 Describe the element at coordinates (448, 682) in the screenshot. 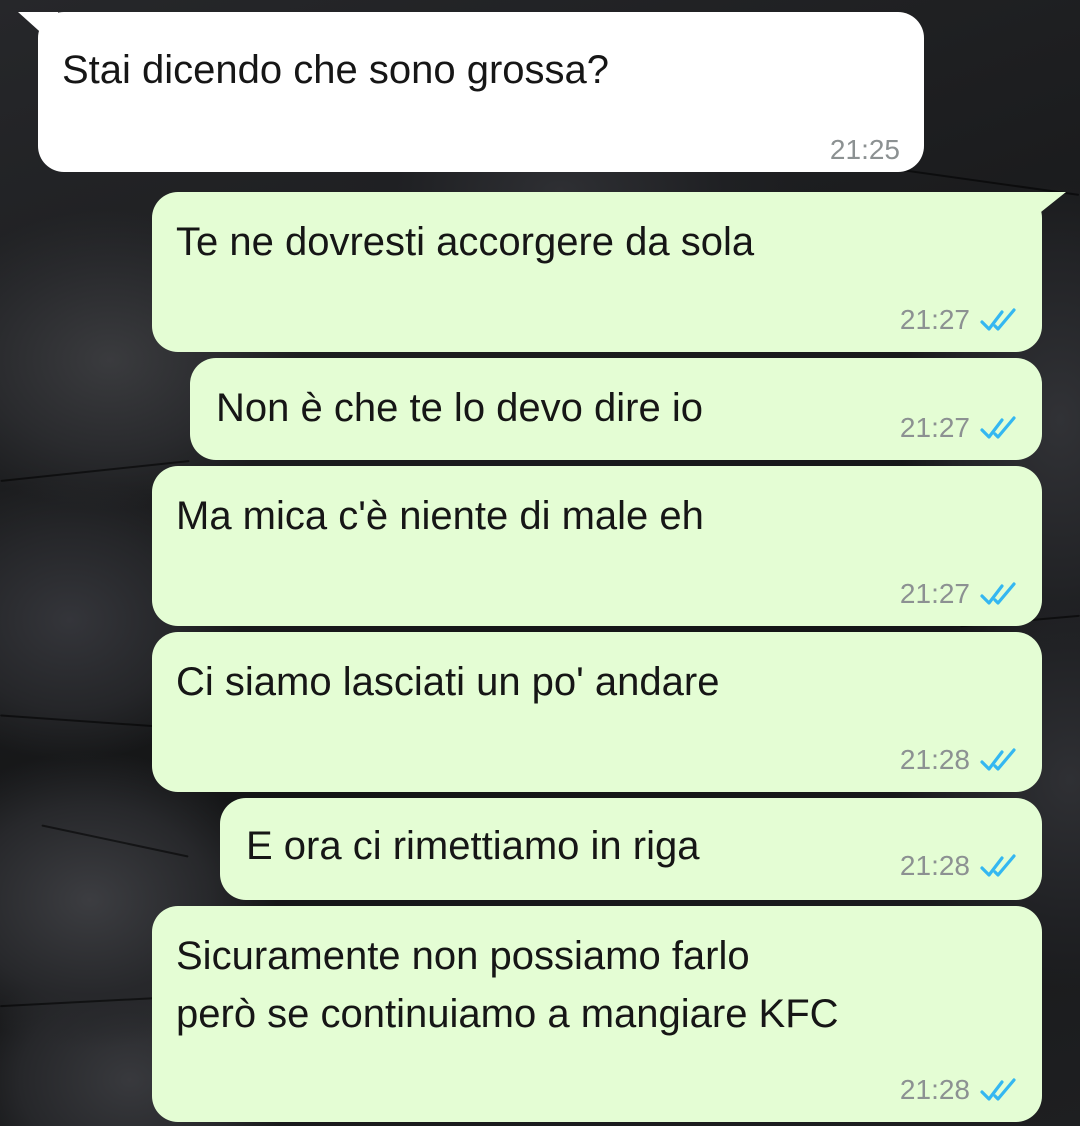

I see `message-text: Ci siamo lasciati un po' andare` at that location.